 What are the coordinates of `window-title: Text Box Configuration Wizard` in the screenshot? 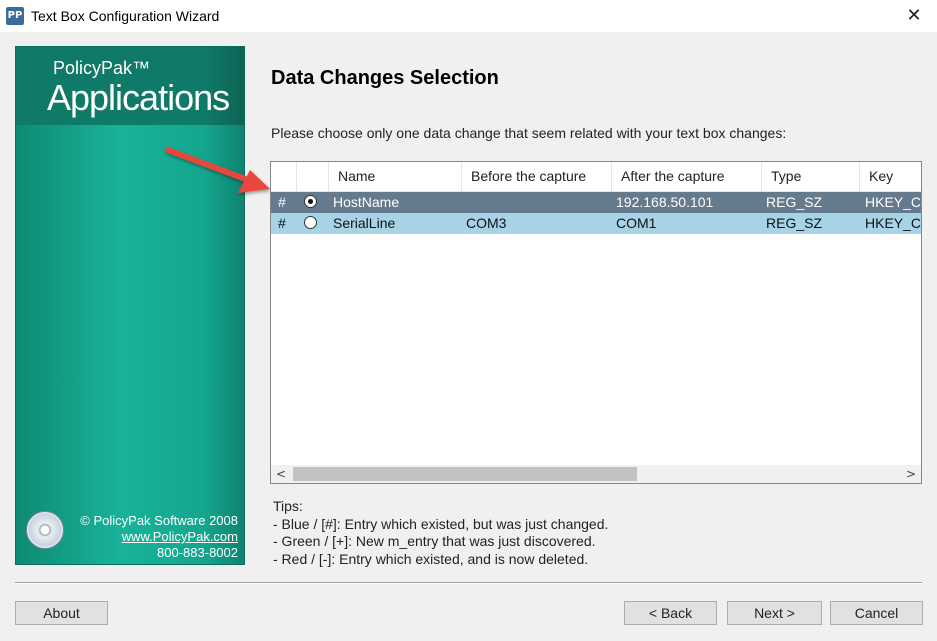 It's located at (125, 16).